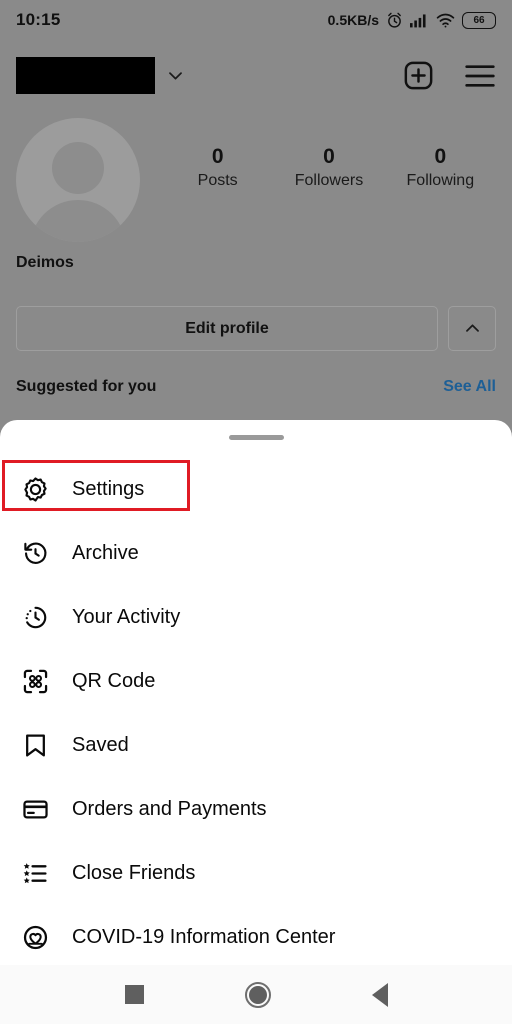 The height and width of the screenshot is (1024, 512). I want to click on gear-icon, so click(35, 489).